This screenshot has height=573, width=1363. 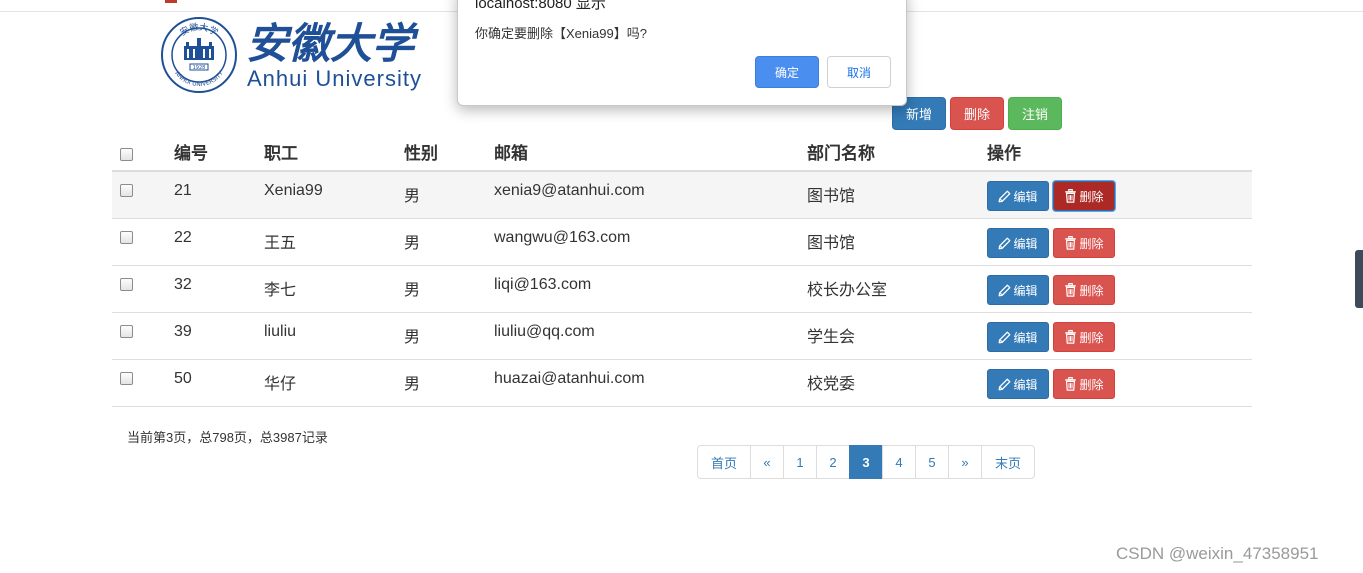 I want to click on cell-id: 50, so click(x=183, y=378).